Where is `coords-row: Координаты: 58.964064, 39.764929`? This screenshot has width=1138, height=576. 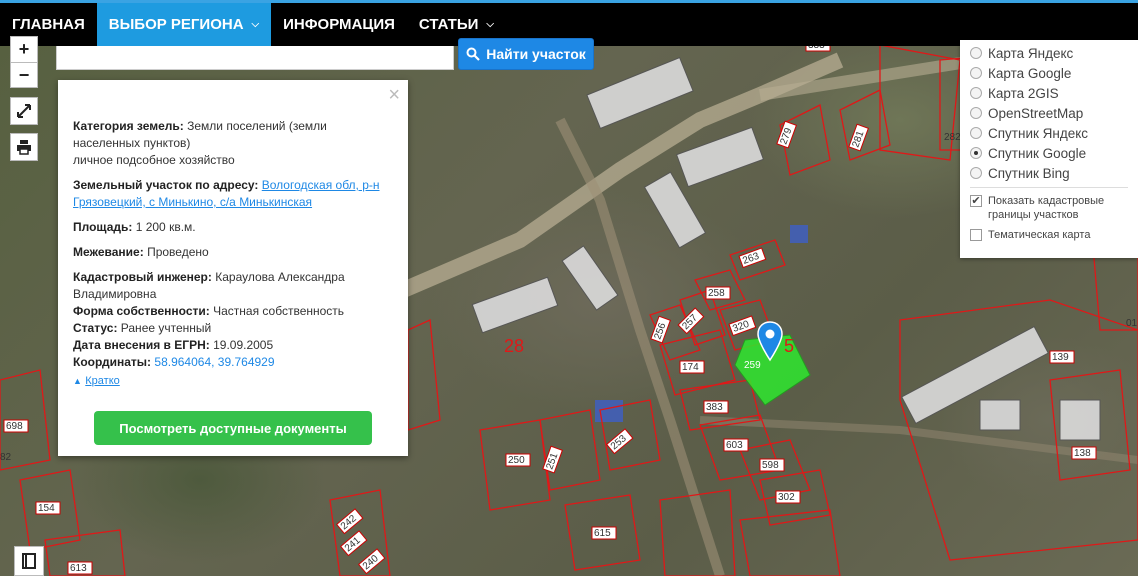 coords-row: Координаты: 58.964064, 39.764929 is located at coordinates (233, 362).